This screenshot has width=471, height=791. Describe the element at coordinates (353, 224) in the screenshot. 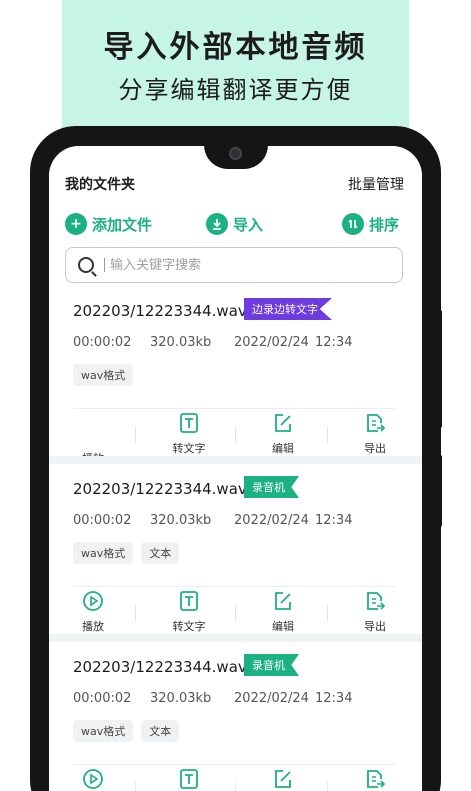

I see `sort-icon` at that location.